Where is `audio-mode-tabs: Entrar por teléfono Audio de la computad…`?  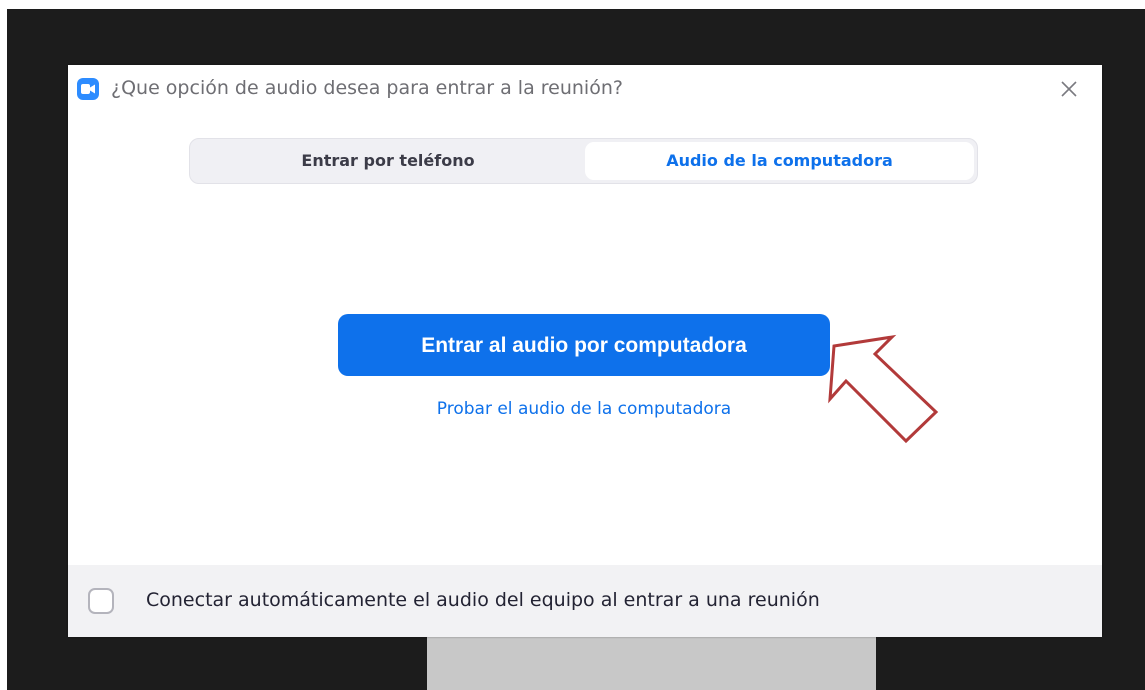 audio-mode-tabs: Entrar por teléfono Audio de la computad… is located at coordinates (583, 161).